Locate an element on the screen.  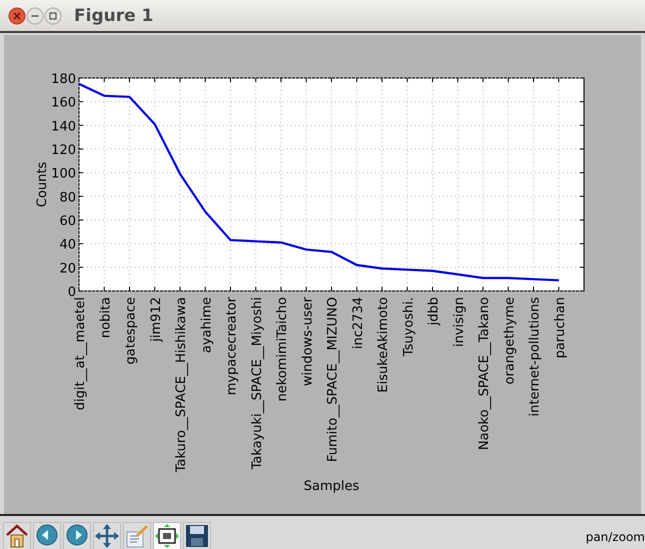
move-arrows-icon is located at coordinates (107, 536).